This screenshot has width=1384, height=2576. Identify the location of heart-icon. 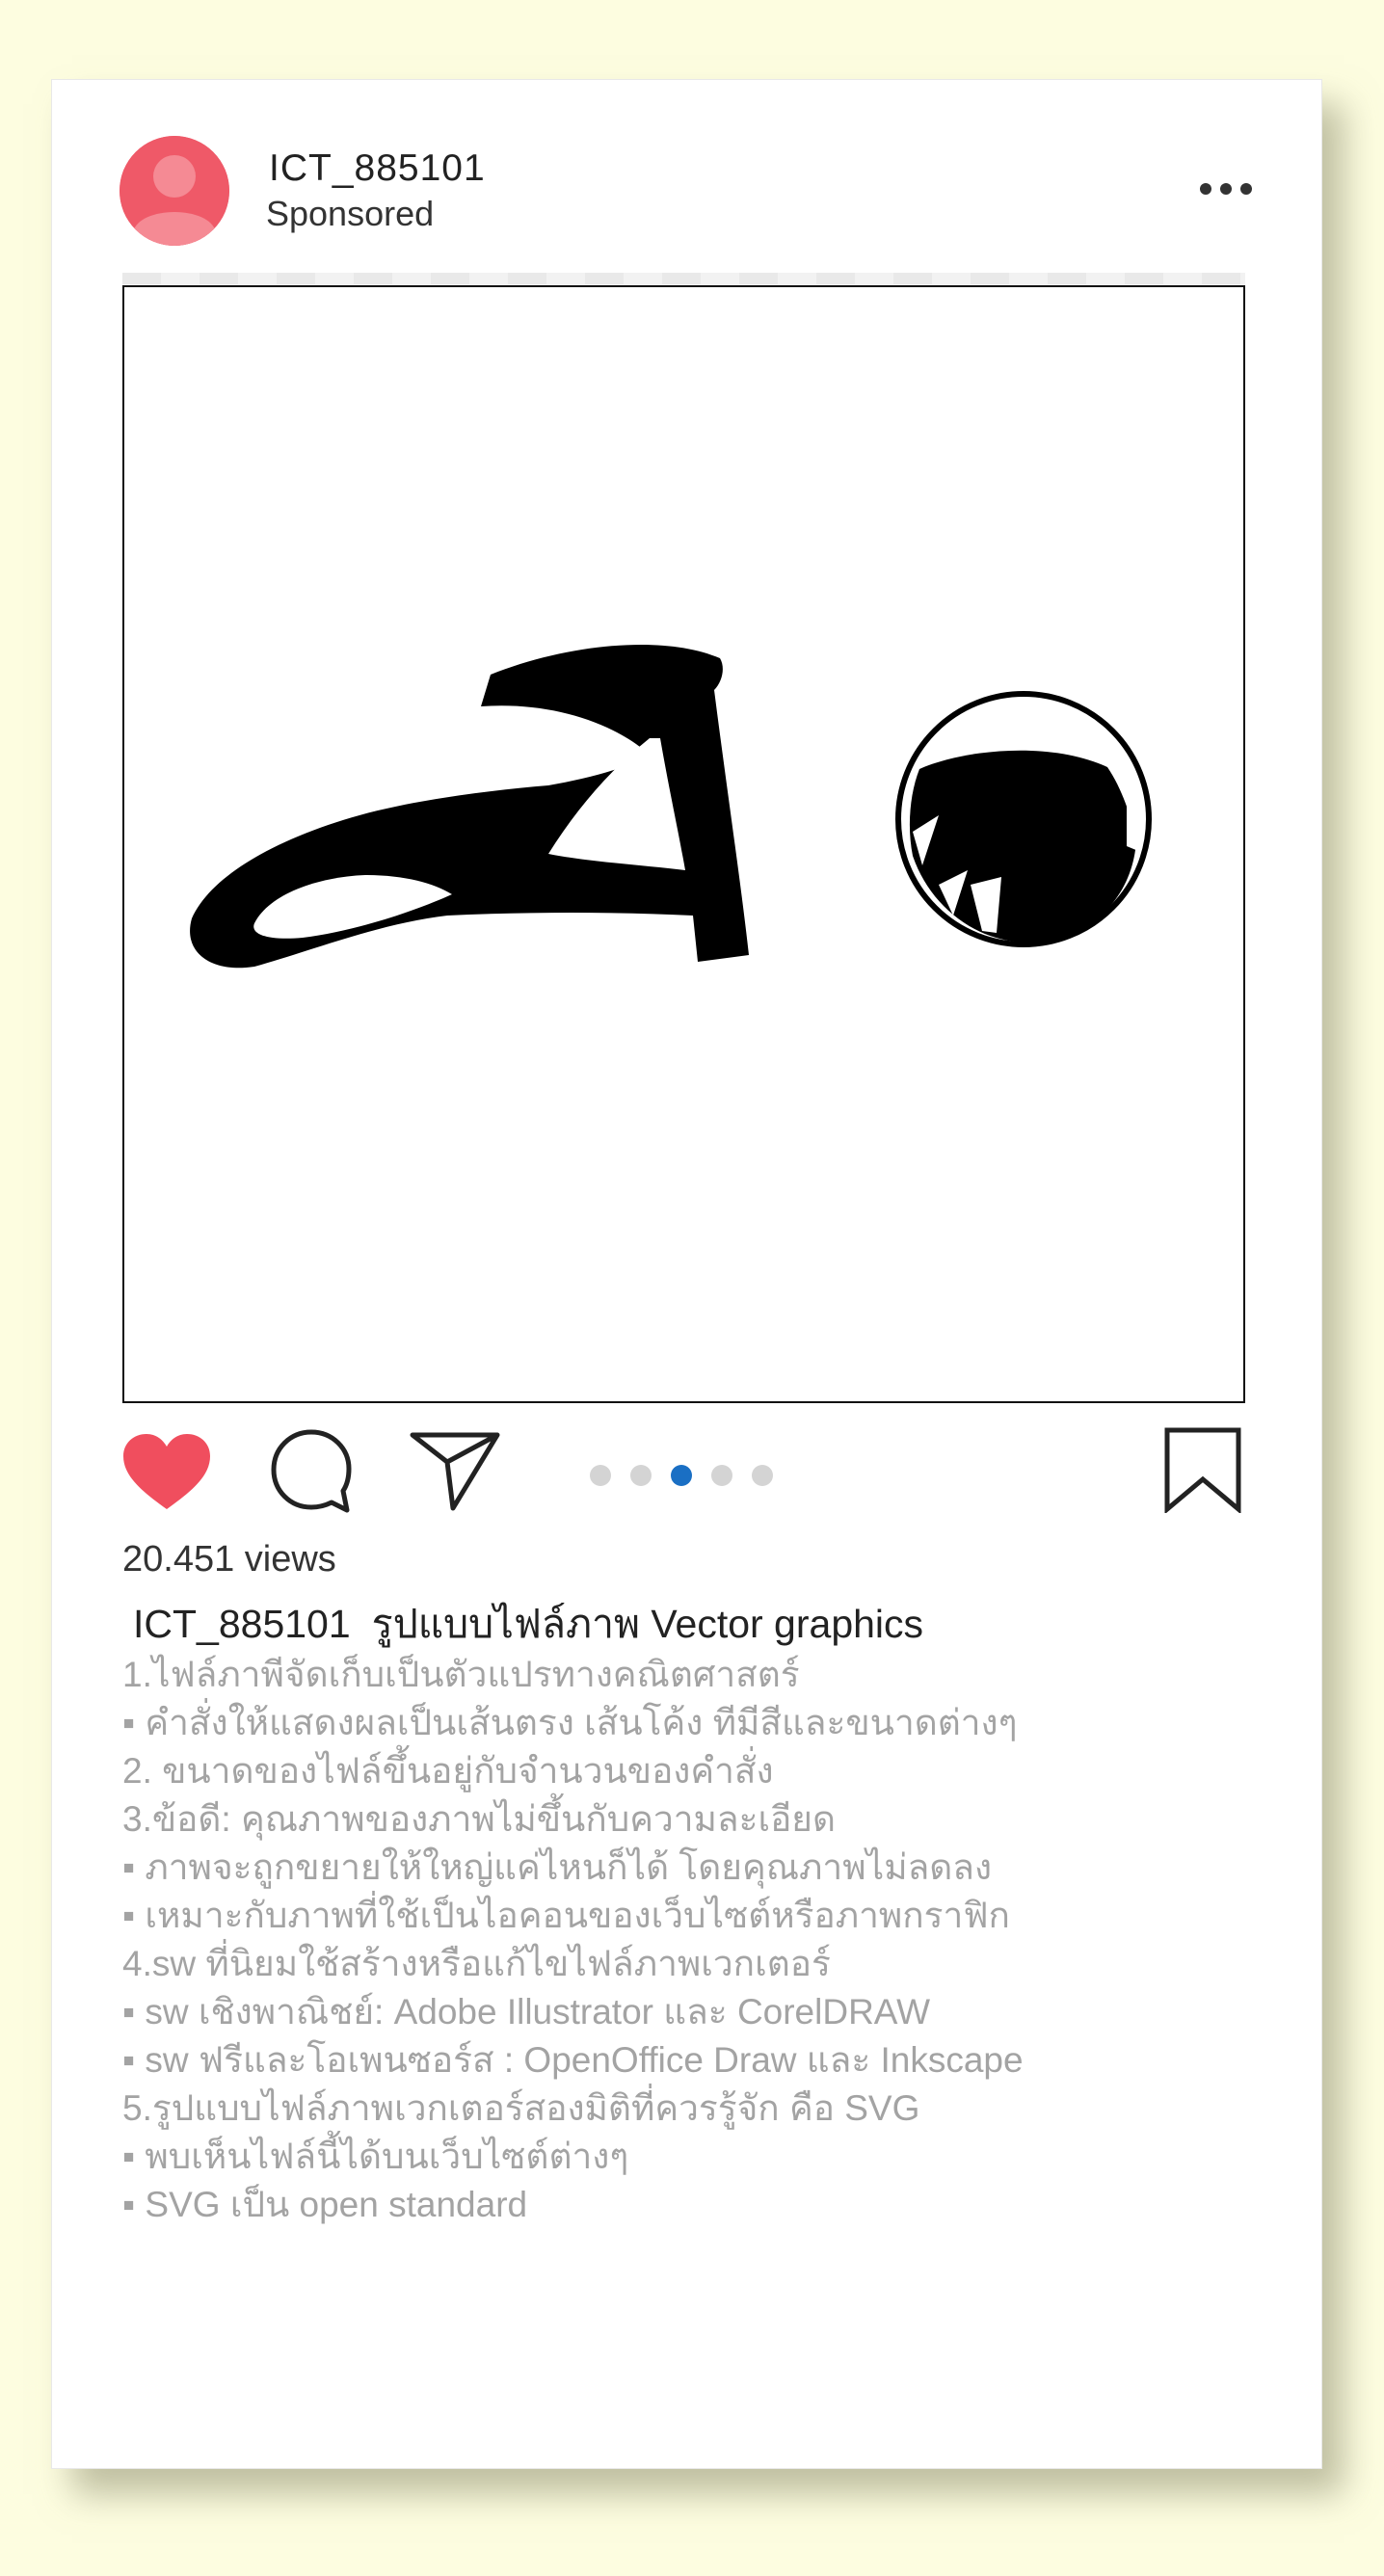
(166, 1471).